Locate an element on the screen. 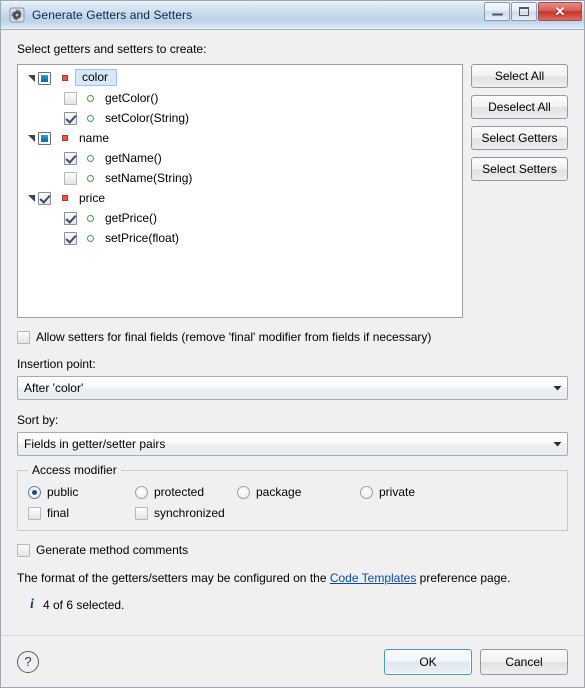 The width and height of the screenshot is (585, 688). generate-comments-row: Generate method comments is located at coordinates (292, 550).